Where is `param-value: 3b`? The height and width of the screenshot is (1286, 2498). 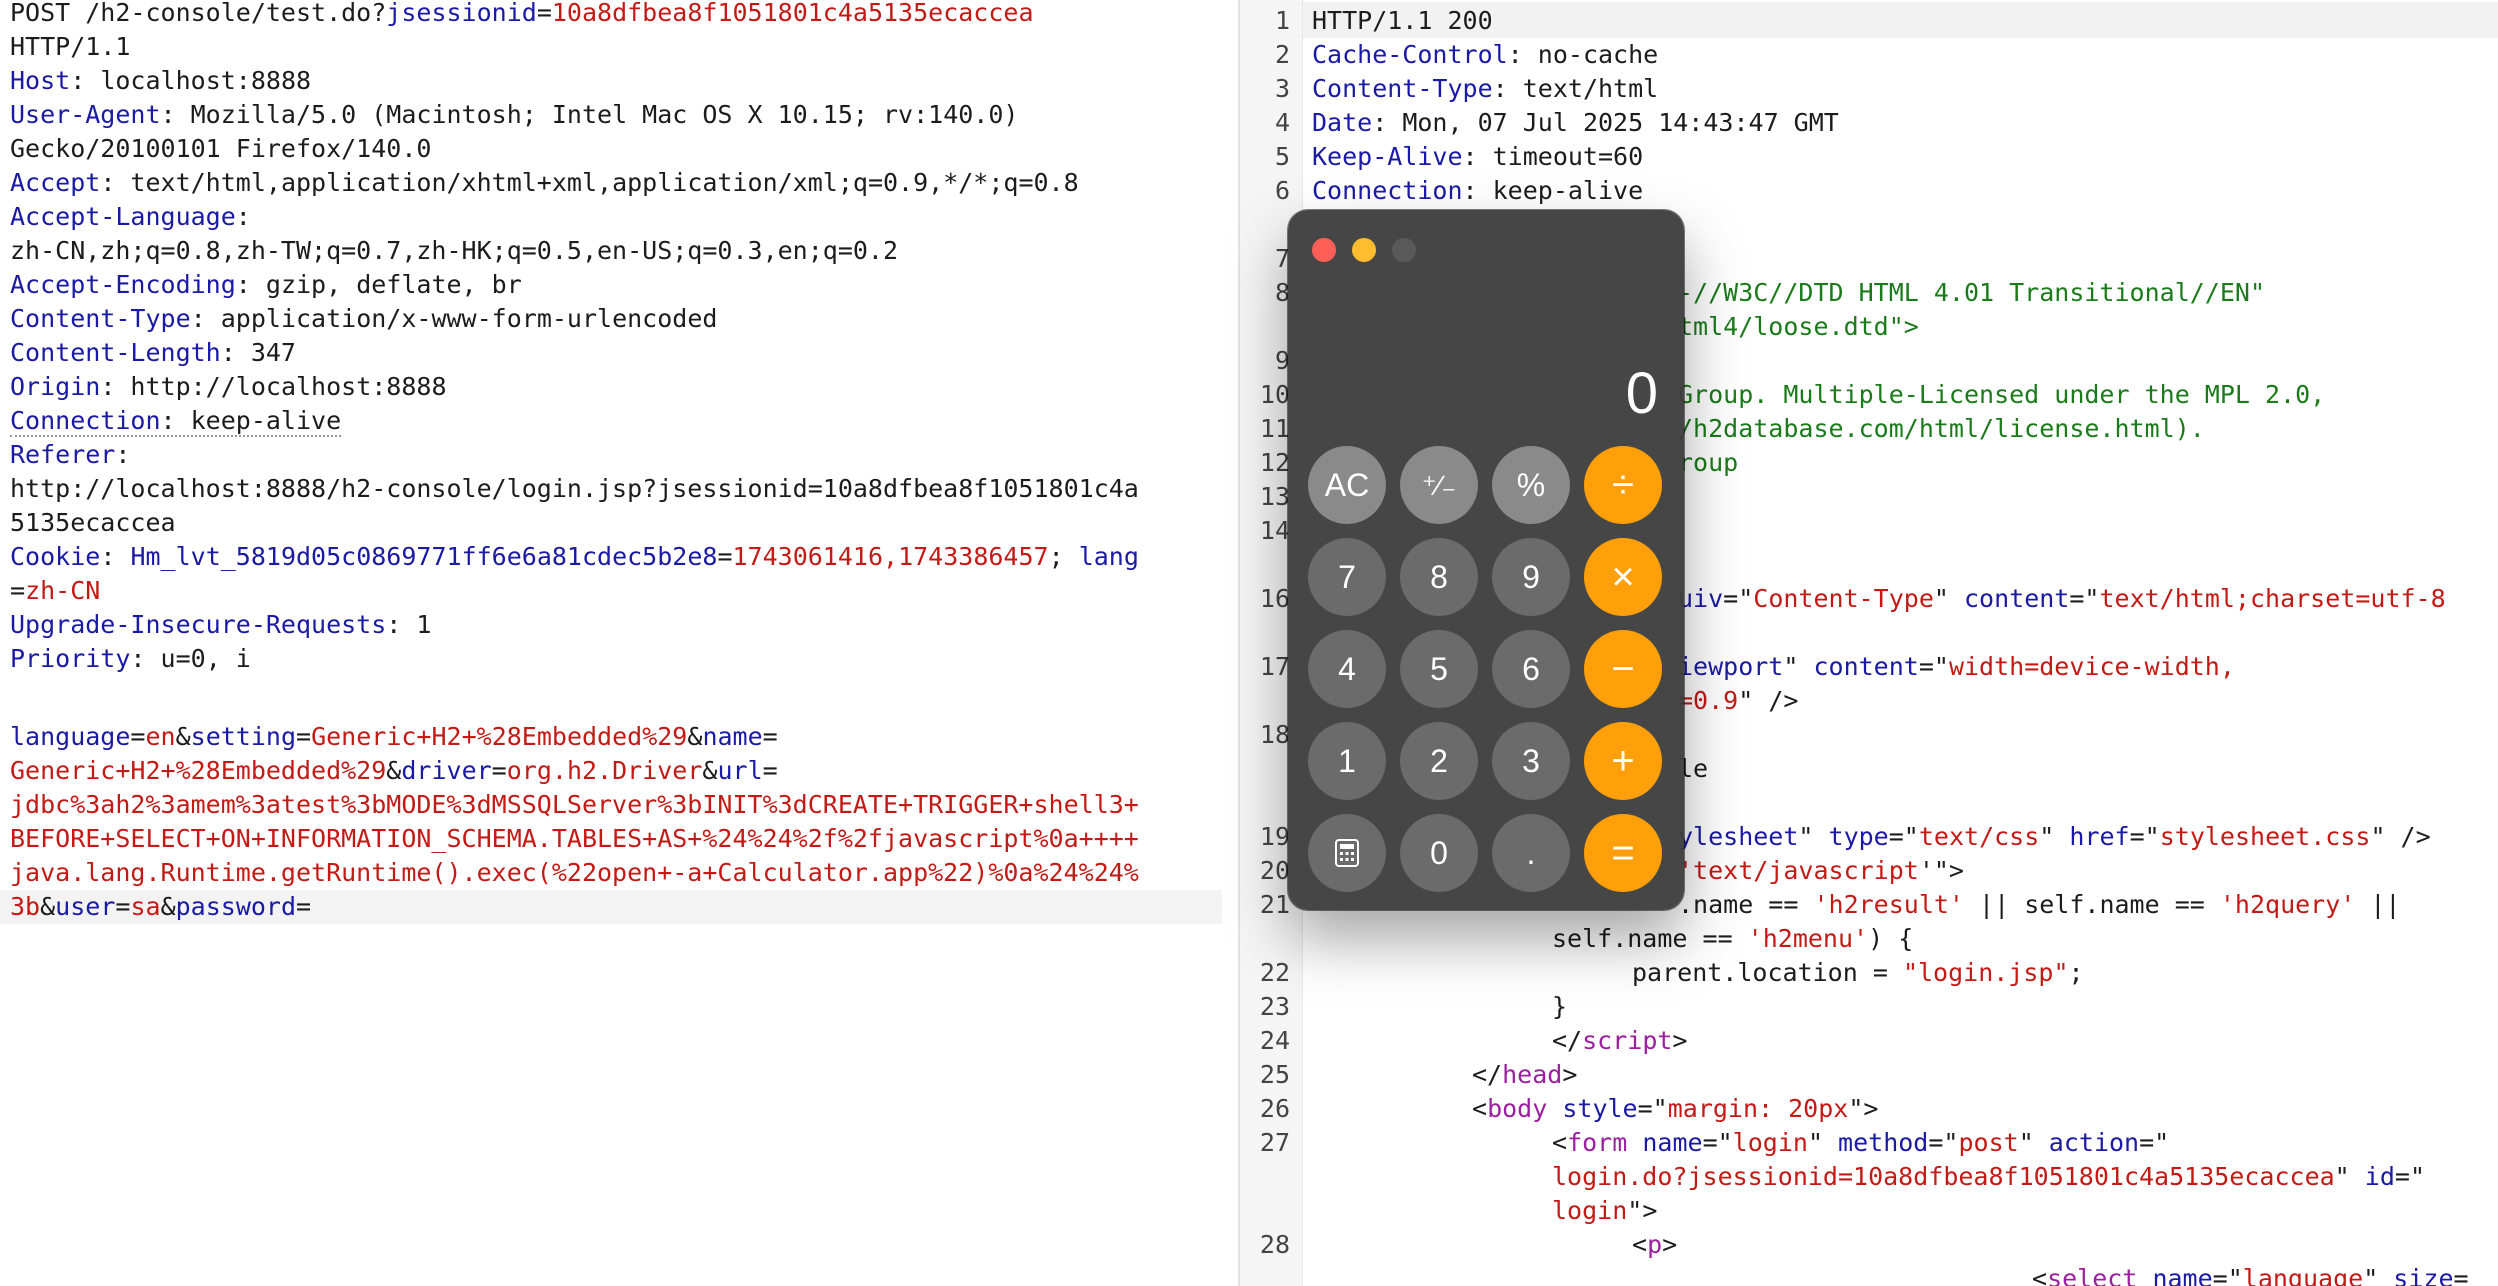 param-value: 3b is located at coordinates (25, 906).